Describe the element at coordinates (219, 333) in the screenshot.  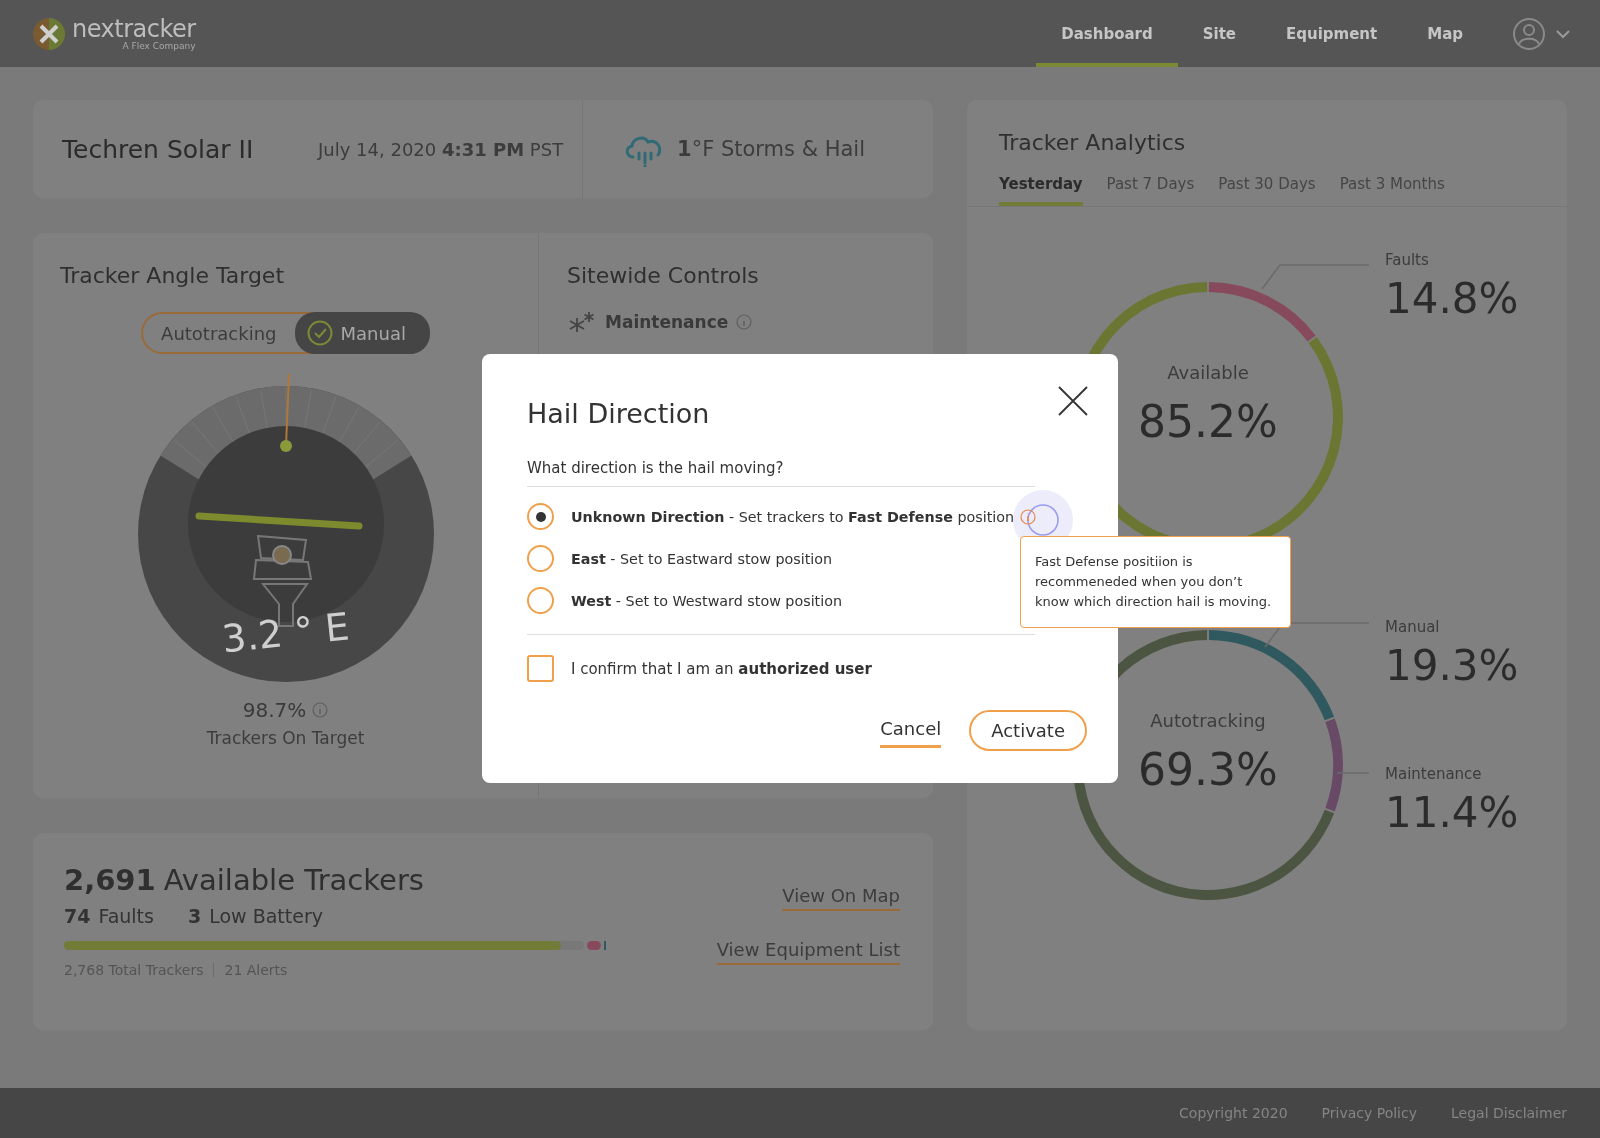
I see `mode-toggle-option: Autotracking` at that location.